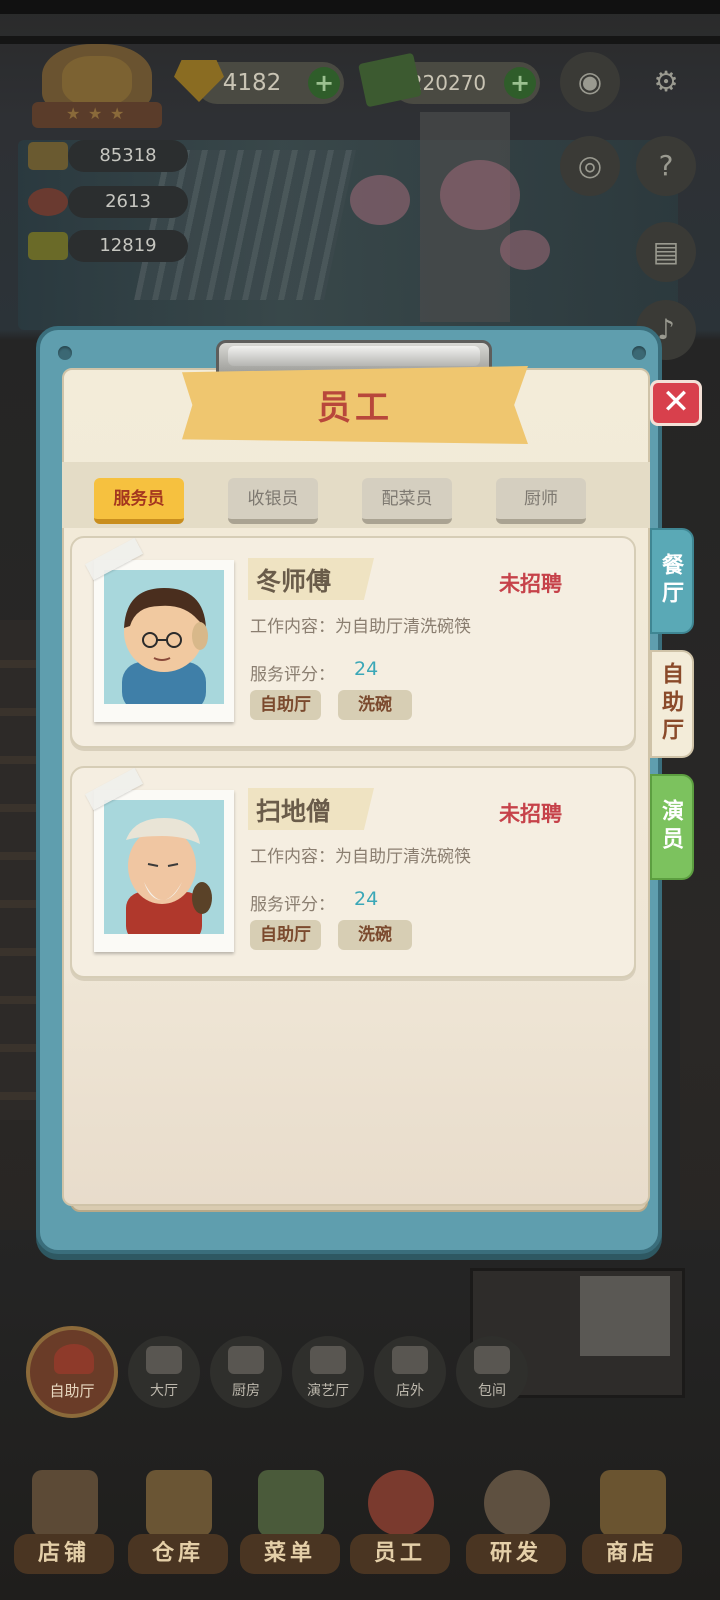  I want to click on tab-cashier: 收银员, so click(273, 501).